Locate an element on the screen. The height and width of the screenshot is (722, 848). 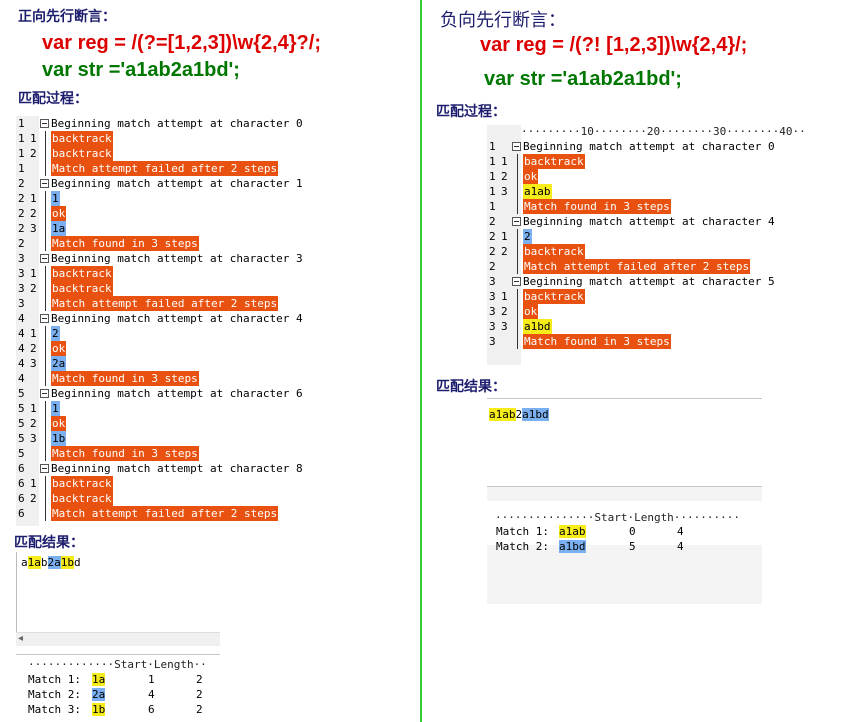
trace-row: 2 3 1a is located at coordinates (166, 228).